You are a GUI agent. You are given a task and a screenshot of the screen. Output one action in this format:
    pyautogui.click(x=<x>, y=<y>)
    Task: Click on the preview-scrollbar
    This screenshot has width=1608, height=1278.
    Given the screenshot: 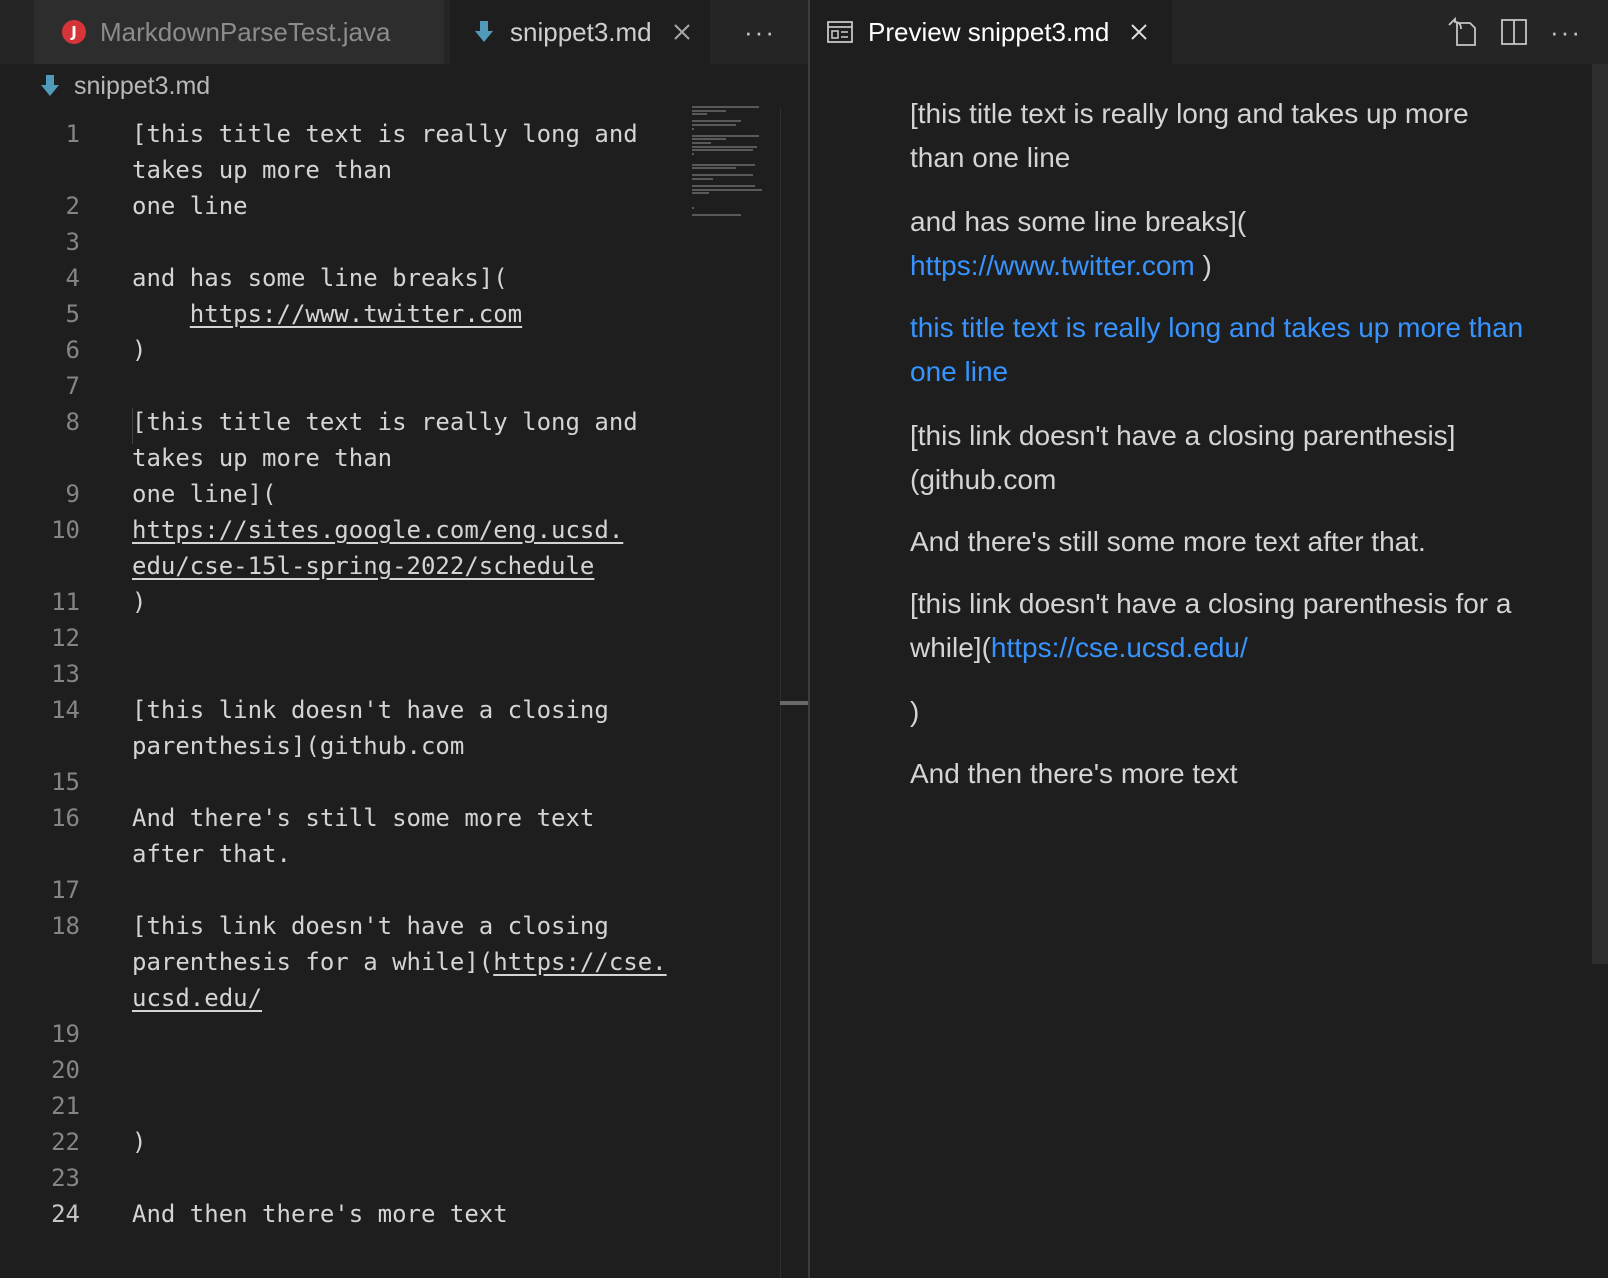 What is the action you would take?
    pyautogui.click(x=1600, y=514)
    